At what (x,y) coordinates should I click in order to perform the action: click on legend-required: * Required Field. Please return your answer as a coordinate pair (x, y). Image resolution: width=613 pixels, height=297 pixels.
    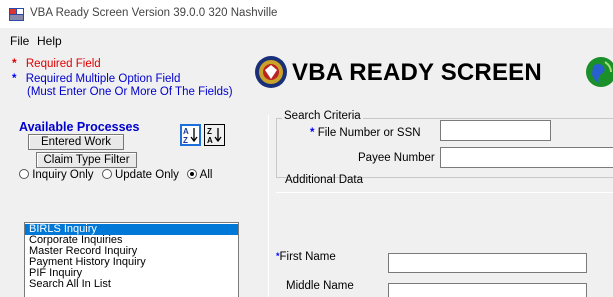
    Looking at the image, I should click on (56, 63).